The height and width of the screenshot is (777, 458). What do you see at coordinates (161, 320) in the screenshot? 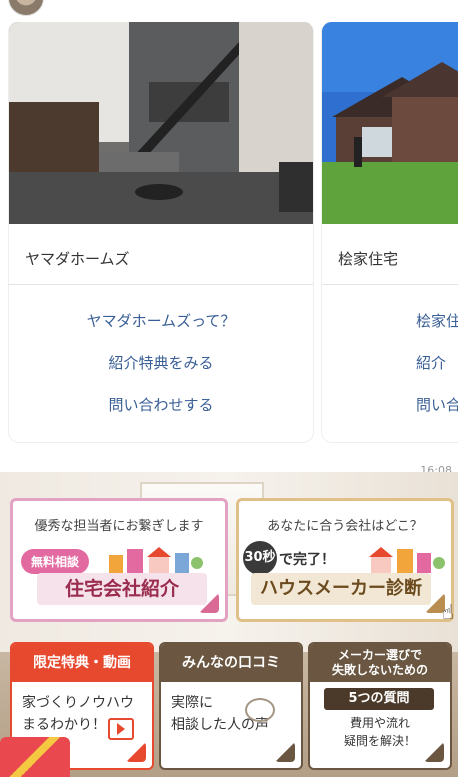
I see `about-company-link: ヤマダホームズって？` at bounding box center [161, 320].